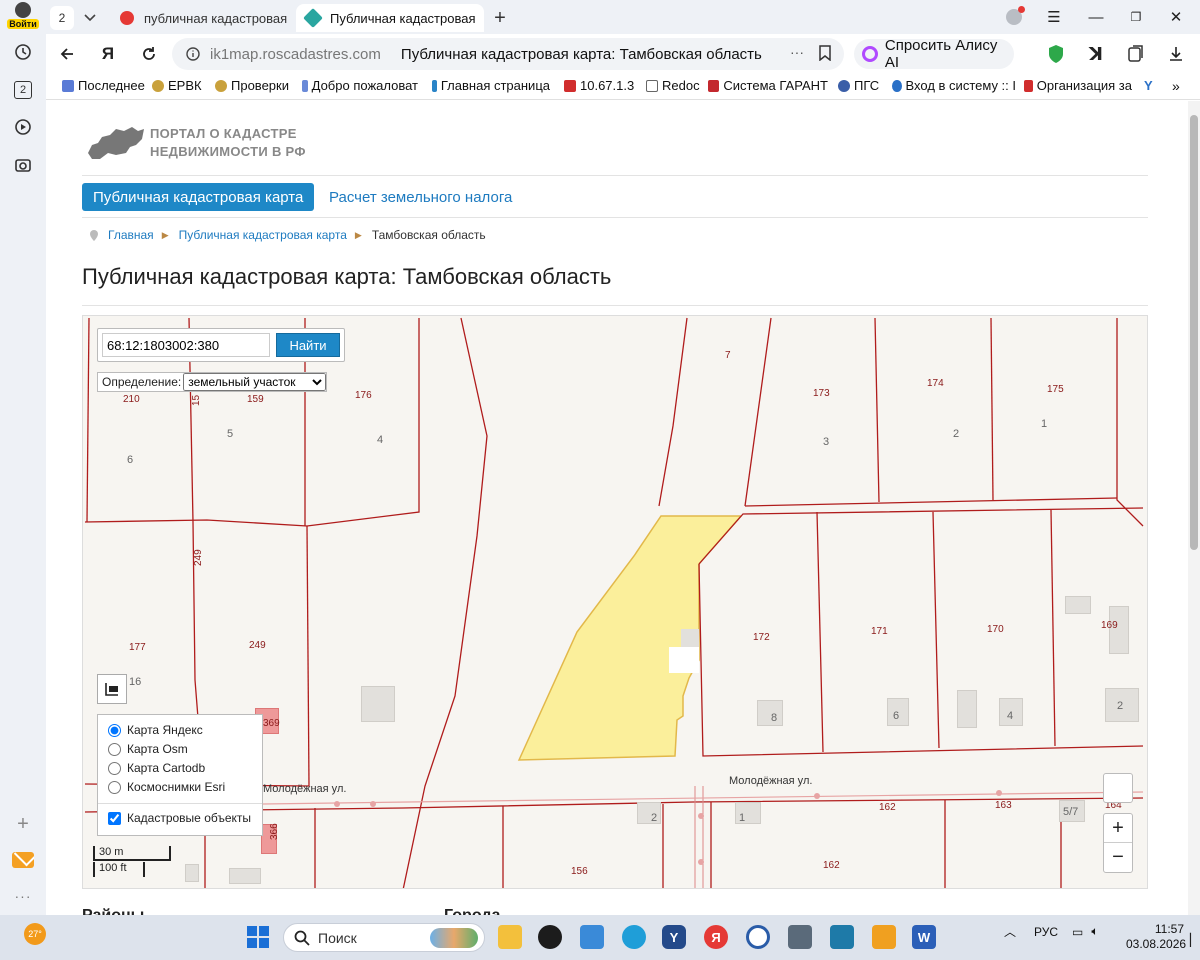 This screenshot has width=1200, height=960. I want to click on notifications-icon: ▏, so click(1194, 940).